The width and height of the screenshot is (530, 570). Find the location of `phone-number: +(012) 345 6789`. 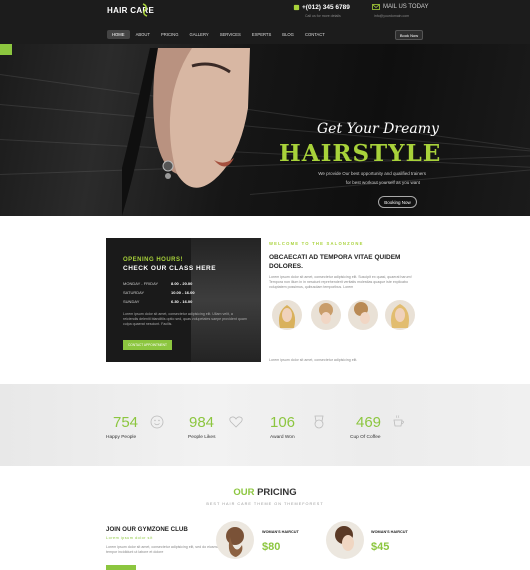

phone-number: +(012) 345 6789 is located at coordinates (326, 7).